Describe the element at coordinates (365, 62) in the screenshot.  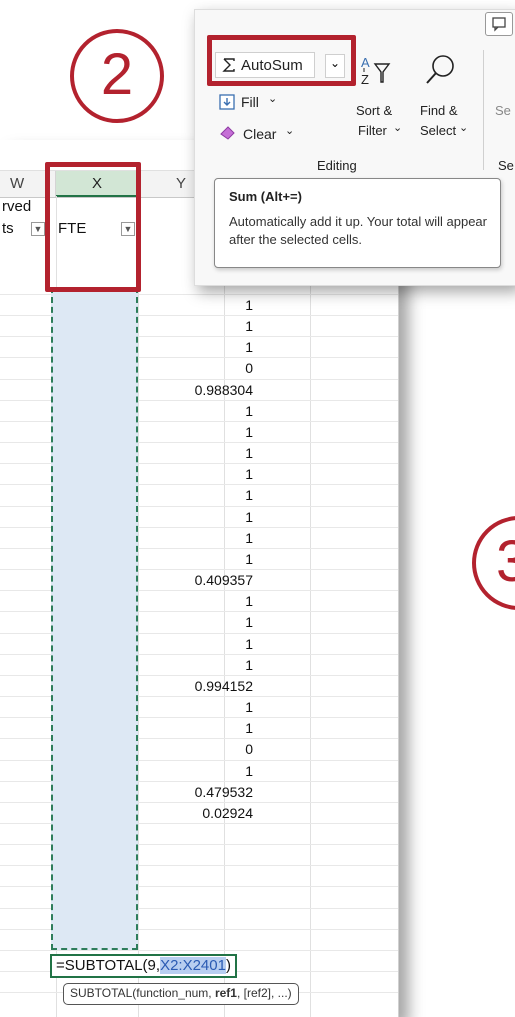
I see `svg-text: A` at that location.